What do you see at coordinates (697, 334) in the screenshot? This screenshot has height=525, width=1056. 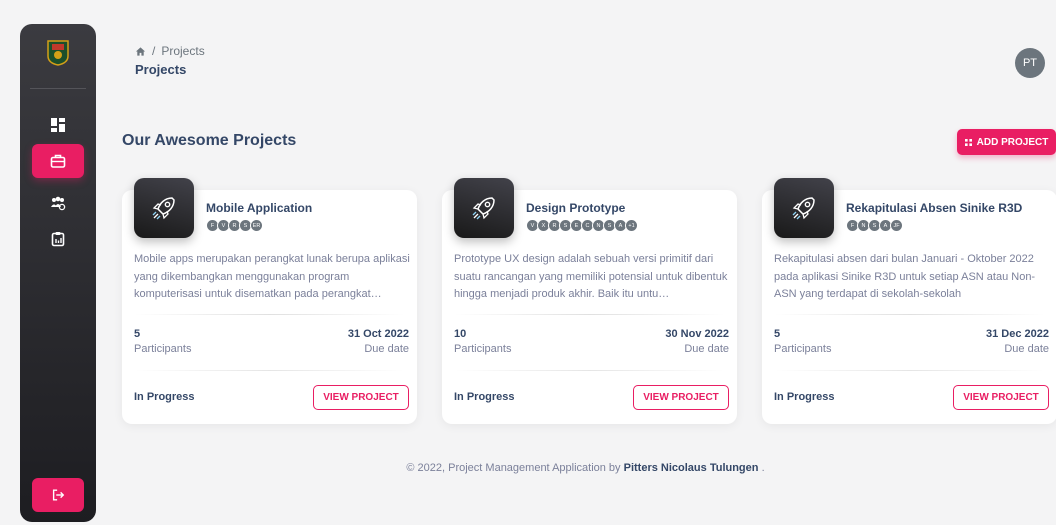 I see `due-date-value: 30 Nov 2022` at bounding box center [697, 334].